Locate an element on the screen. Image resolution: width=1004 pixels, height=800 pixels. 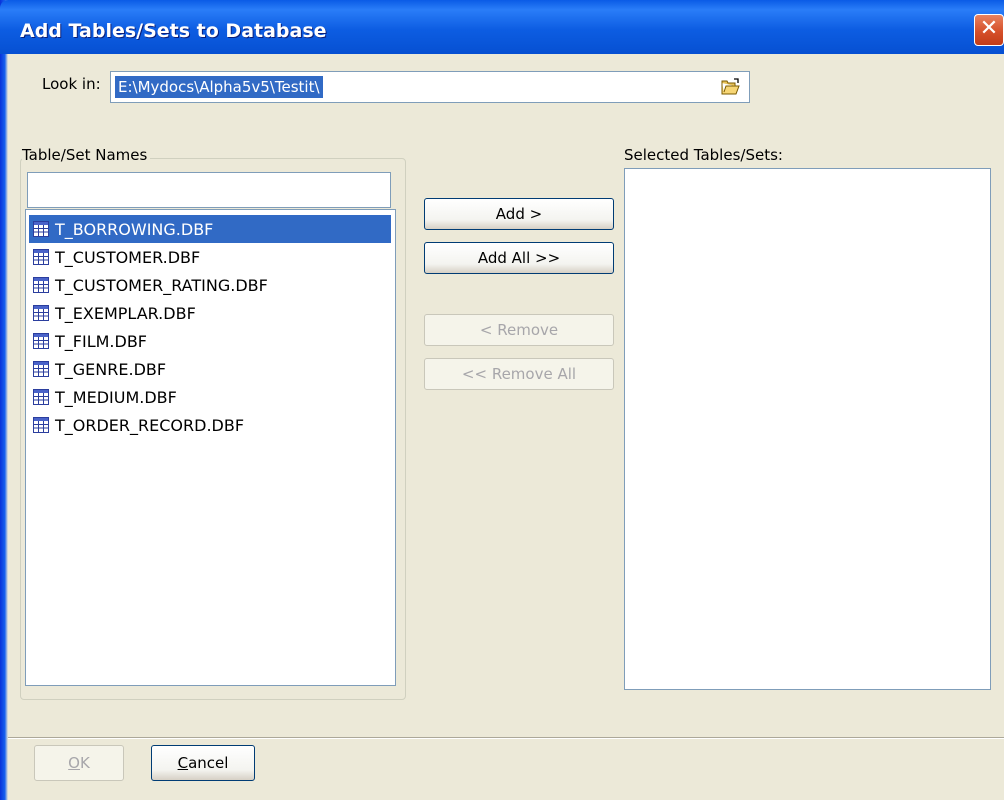
footer-divider is located at coordinates (506, 738).